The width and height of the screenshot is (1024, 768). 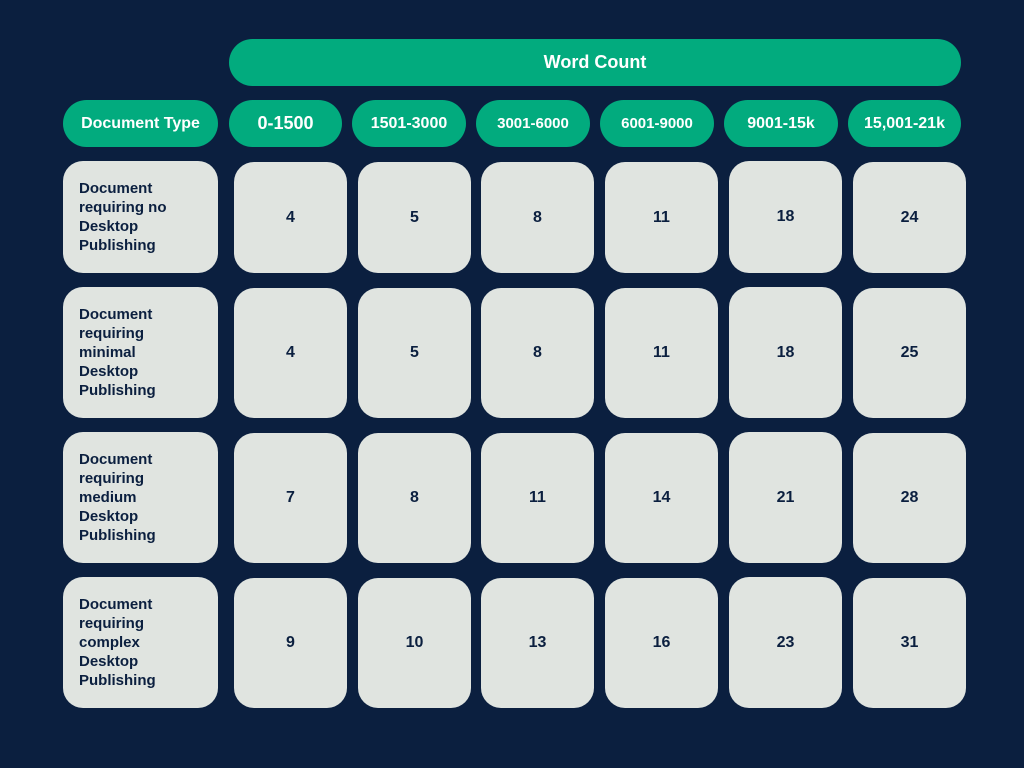 What do you see at coordinates (533, 123) in the screenshot?
I see `column-header-3001-6000: 3001-6000` at bounding box center [533, 123].